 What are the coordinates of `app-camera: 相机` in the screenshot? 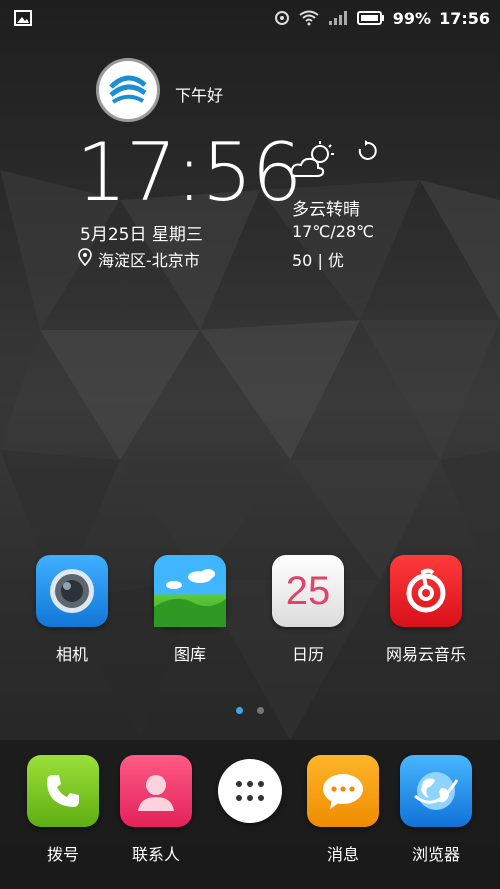 It's located at (72, 610).